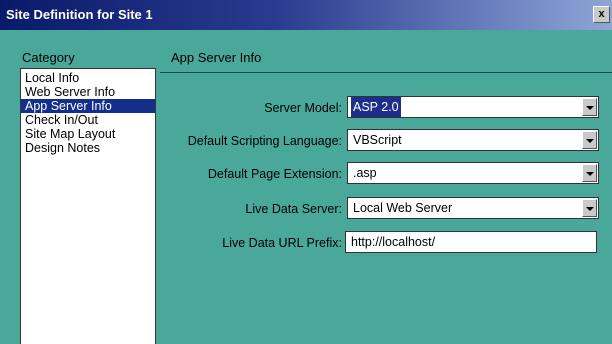  Describe the element at coordinates (88, 92) in the screenshot. I see `category-item-web-server-info: Web Server Info` at that location.